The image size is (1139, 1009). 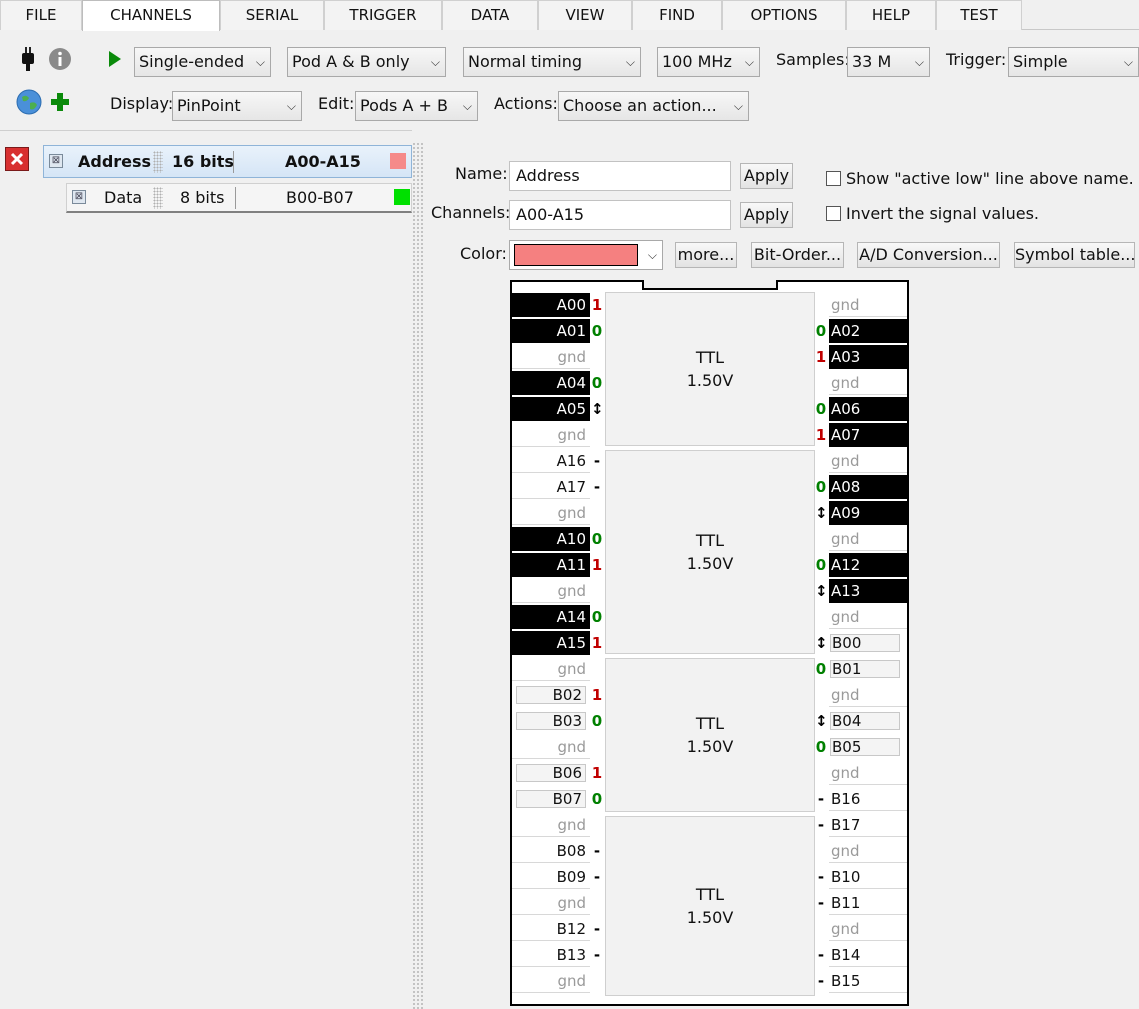 I want to click on channel-pin: B02, so click(x=551, y=695).